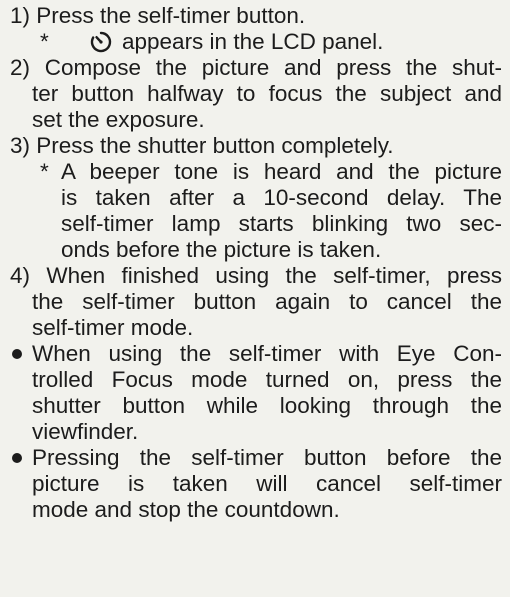 The width and height of the screenshot is (510, 597). What do you see at coordinates (267, 353) in the screenshot?
I see `bullet-1-line-1: When using the self-timer with Eye Con-` at bounding box center [267, 353].